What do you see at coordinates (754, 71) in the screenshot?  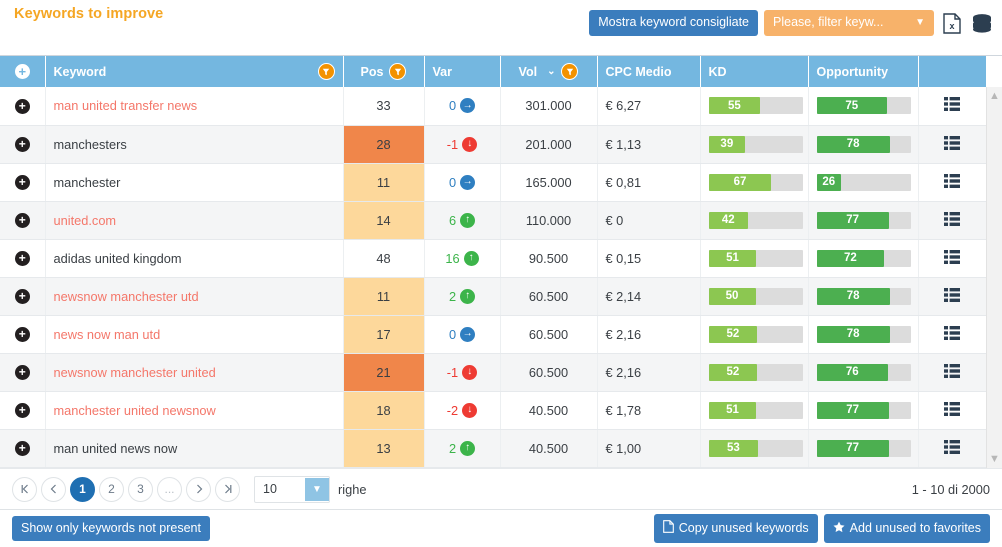 I see `header-kd: KD` at bounding box center [754, 71].